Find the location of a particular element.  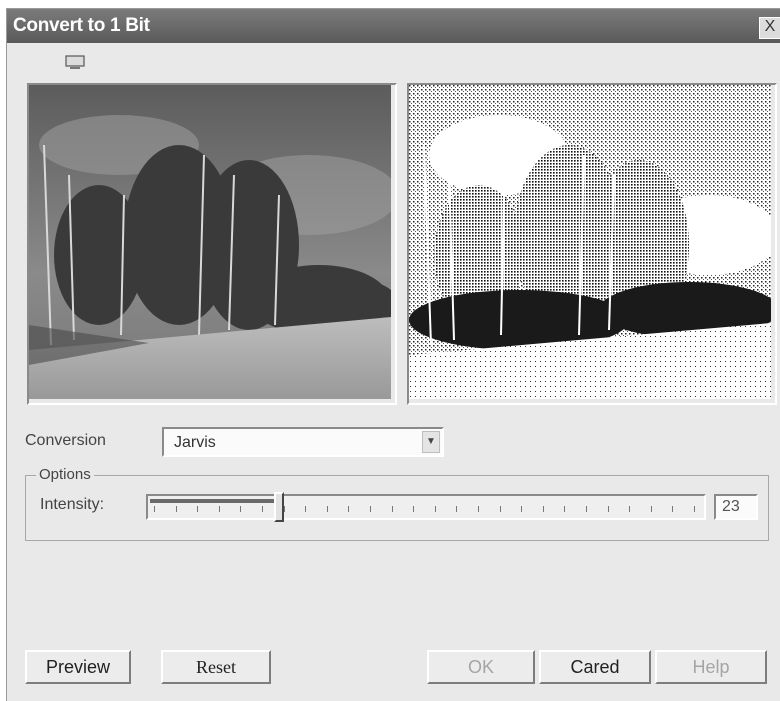

slider-thumb is located at coordinates (278, 507).